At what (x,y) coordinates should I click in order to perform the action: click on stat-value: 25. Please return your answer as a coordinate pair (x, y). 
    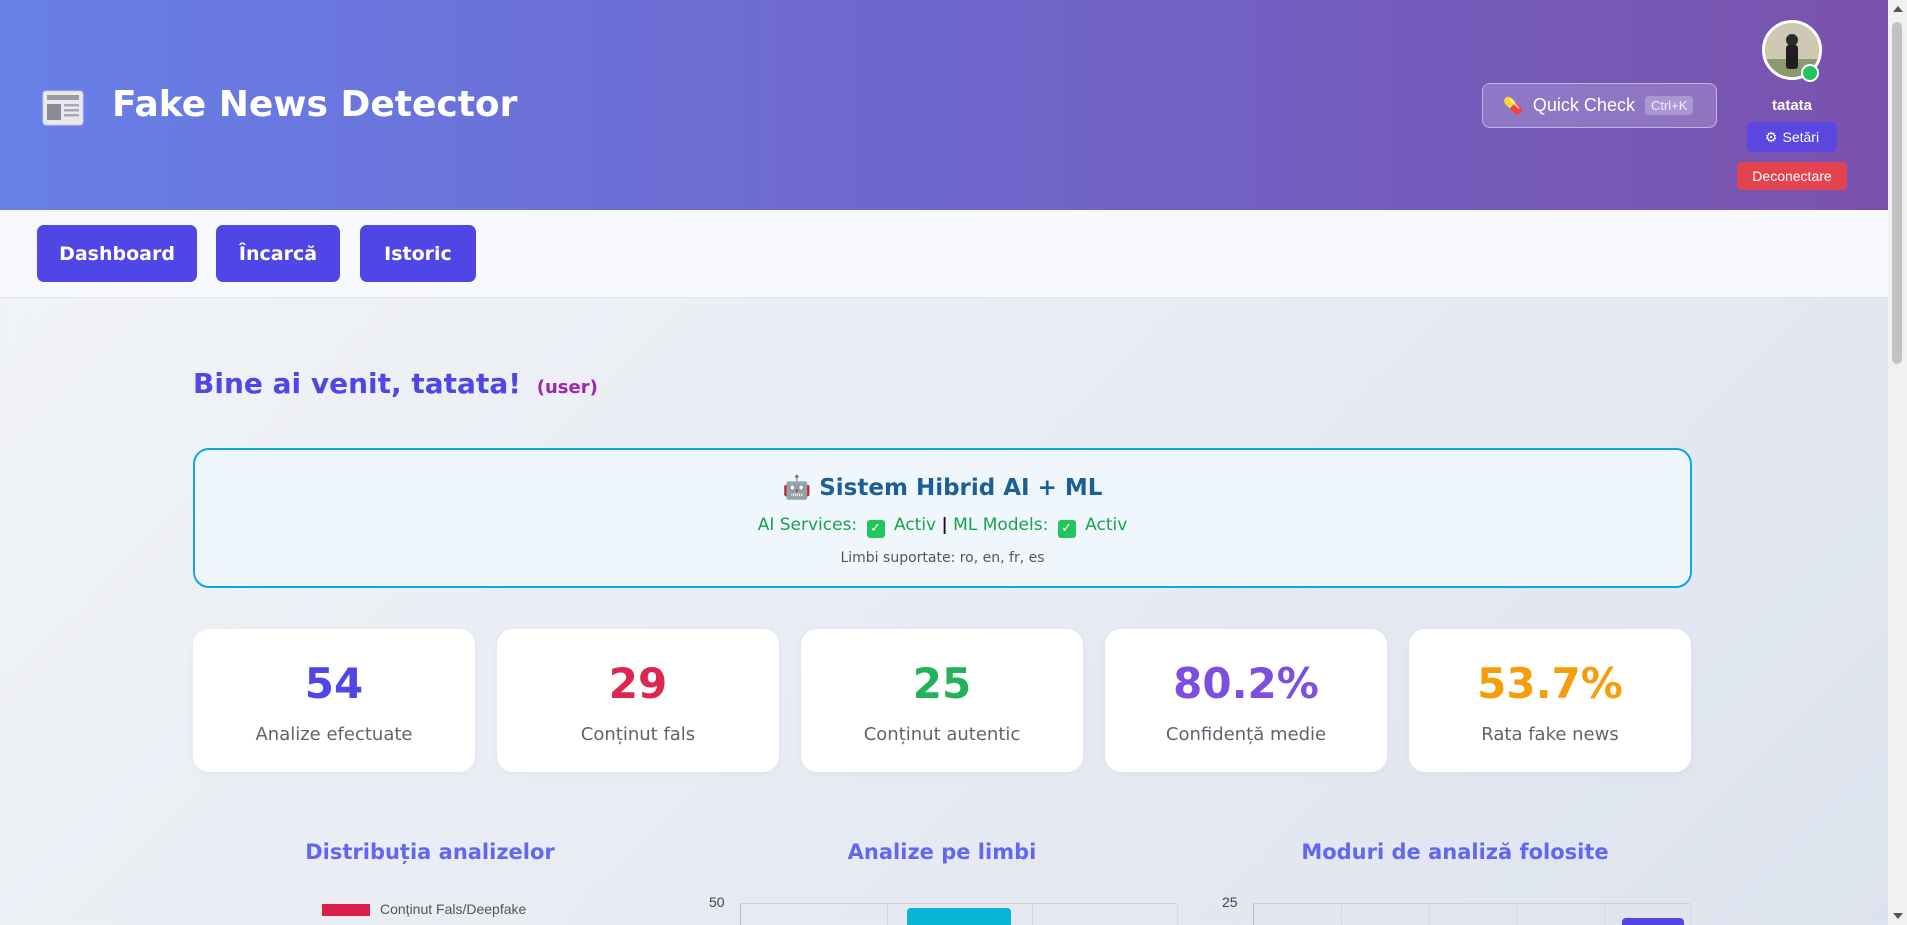
    Looking at the image, I should click on (942, 683).